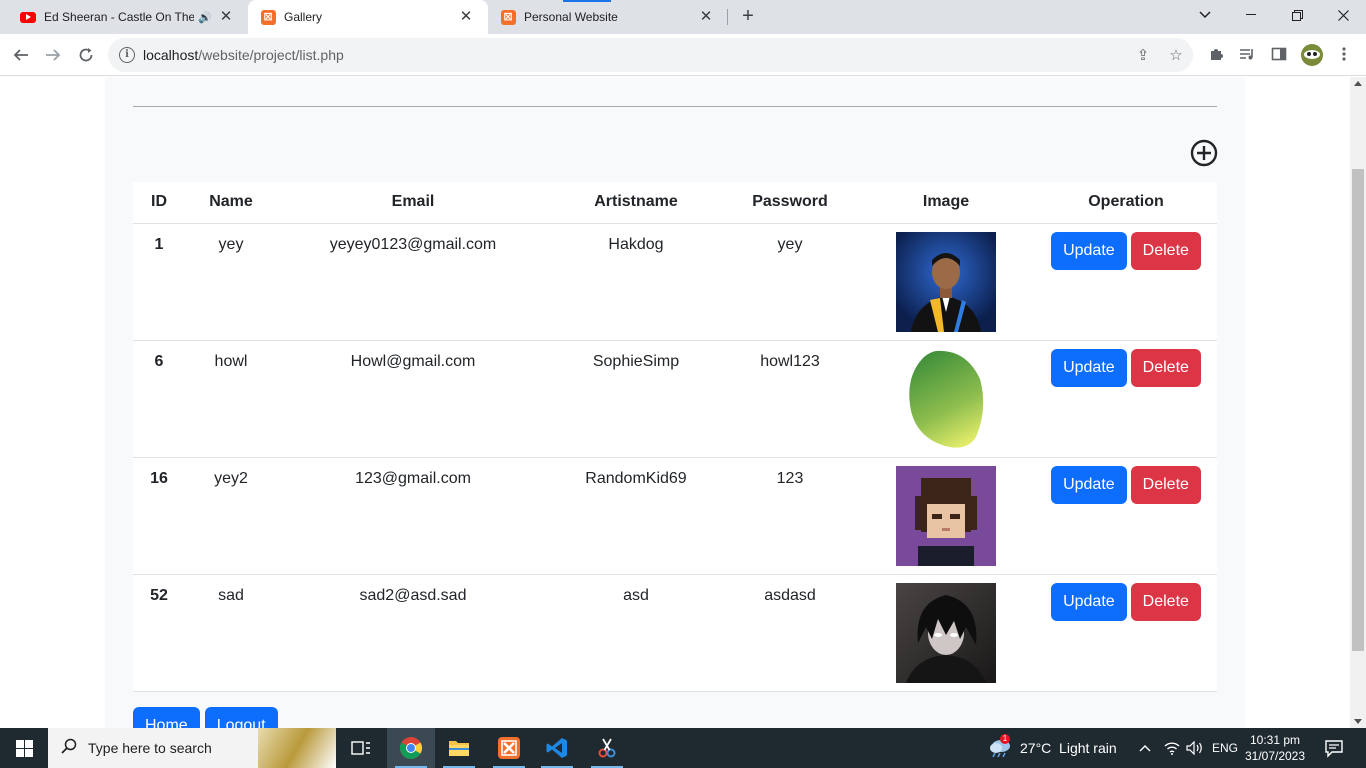  What do you see at coordinates (231, 203) in the screenshot?
I see `header-name: Name` at bounding box center [231, 203].